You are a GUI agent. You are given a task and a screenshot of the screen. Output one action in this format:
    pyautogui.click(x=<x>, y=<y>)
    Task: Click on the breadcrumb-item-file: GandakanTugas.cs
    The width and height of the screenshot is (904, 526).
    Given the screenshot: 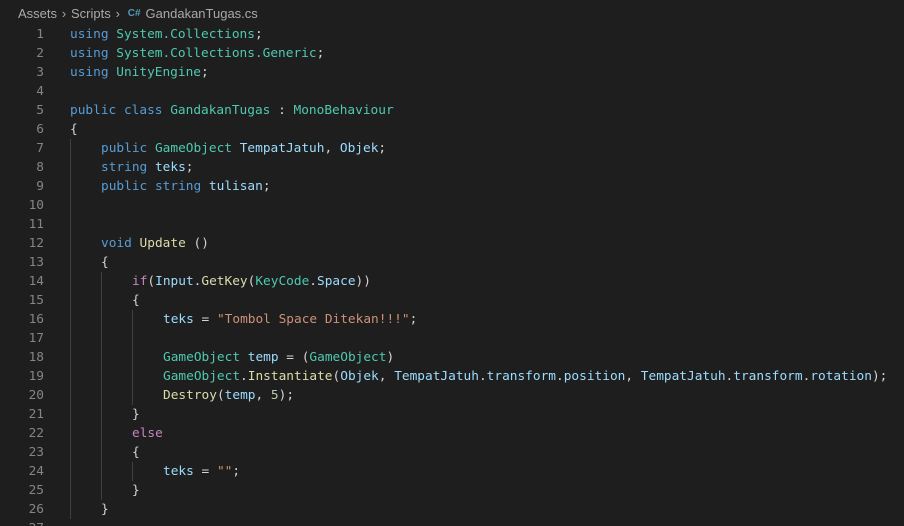 What is the action you would take?
    pyautogui.click(x=202, y=13)
    